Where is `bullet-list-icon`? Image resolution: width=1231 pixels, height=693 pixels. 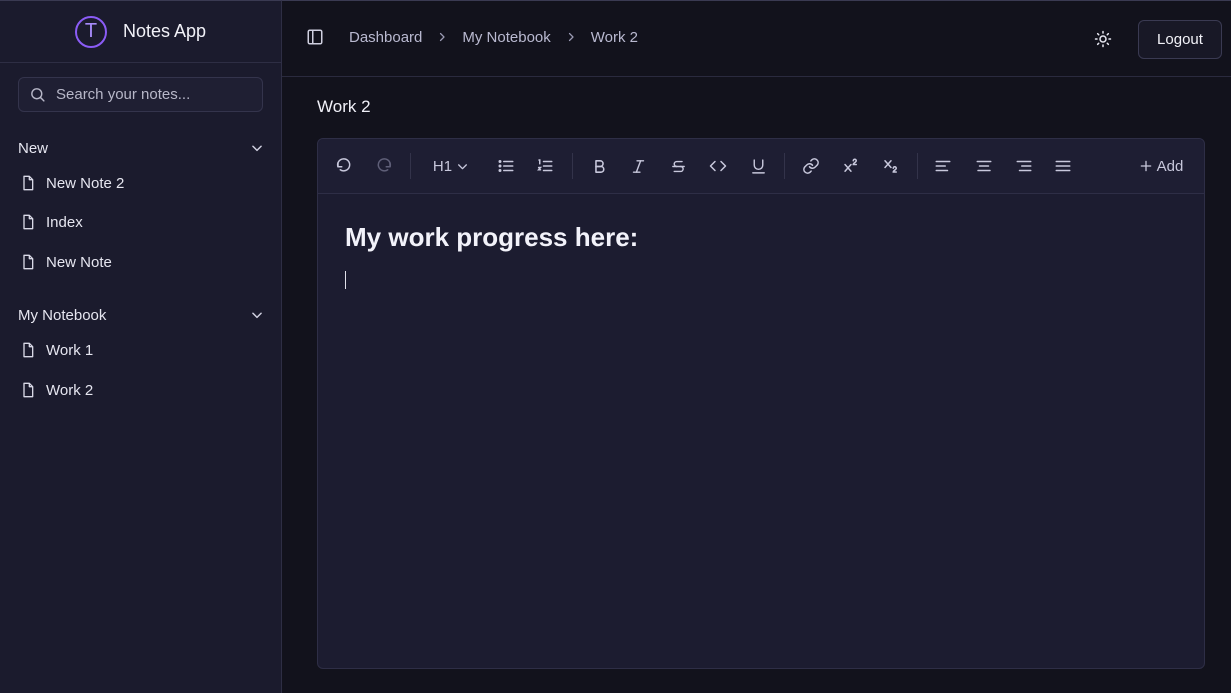 bullet-list-icon is located at coordinates (506, 166).